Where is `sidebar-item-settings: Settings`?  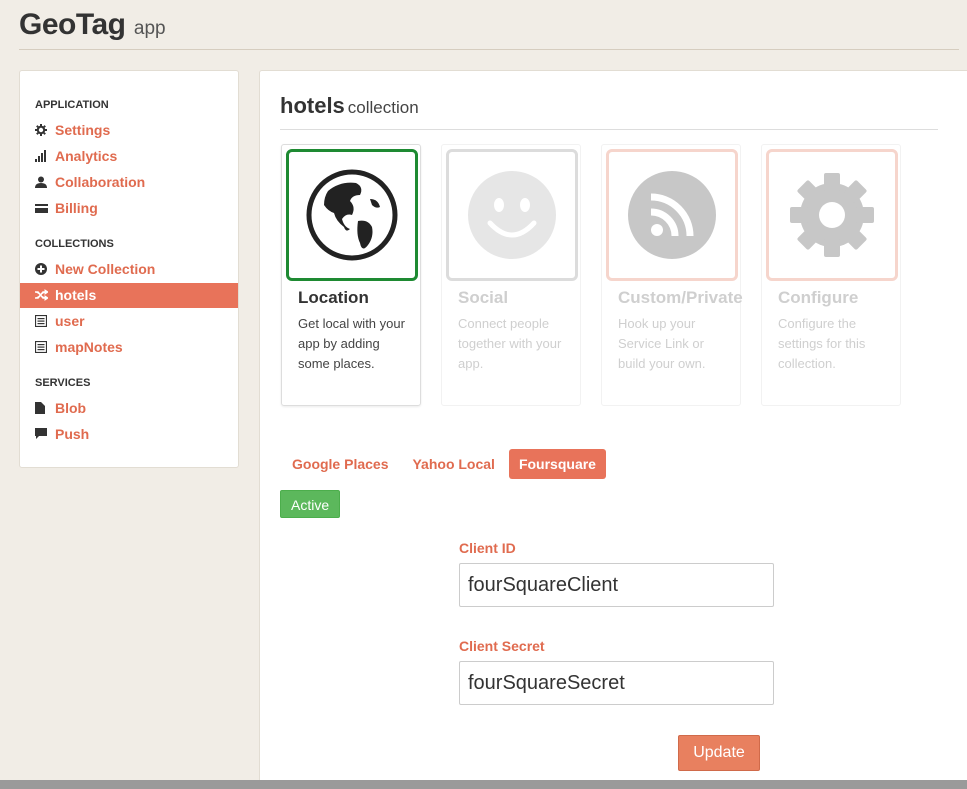
sidebar-item-settings: Settings is located at coordinates (129, 130).